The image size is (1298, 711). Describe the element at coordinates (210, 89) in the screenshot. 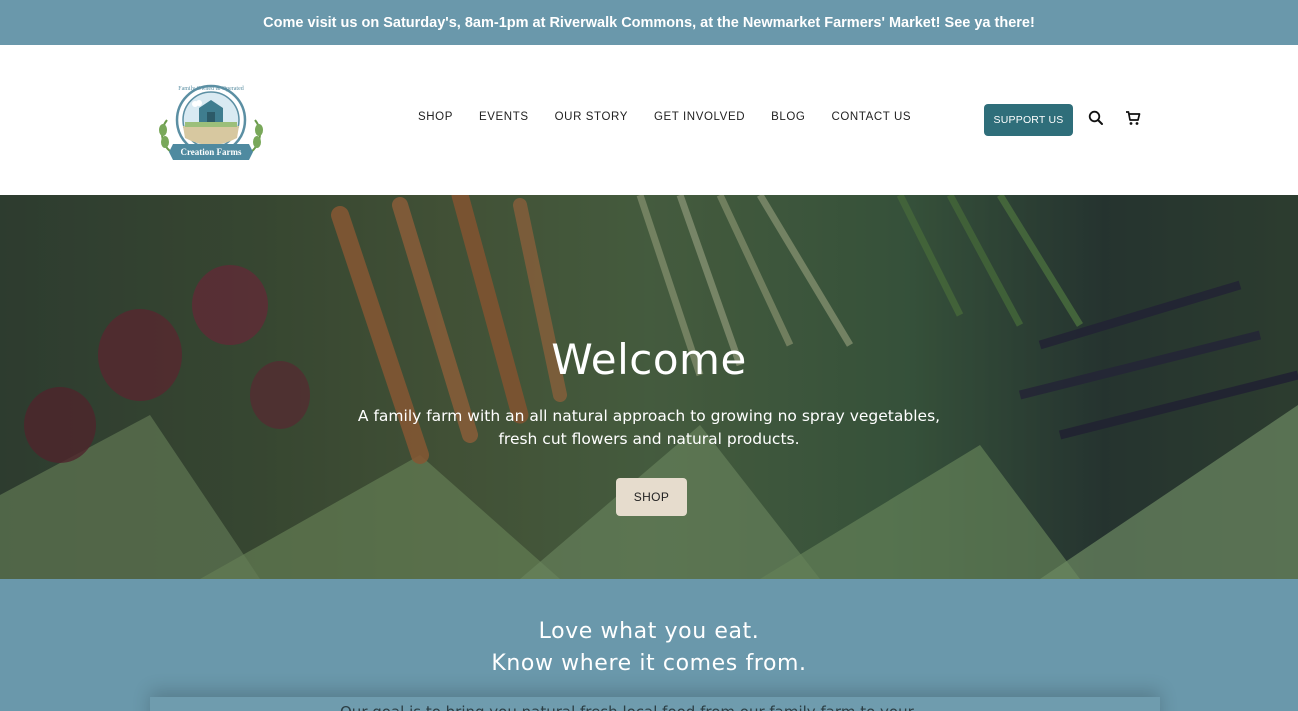

I see `svg-text: Family Owned & Operated` at that location.